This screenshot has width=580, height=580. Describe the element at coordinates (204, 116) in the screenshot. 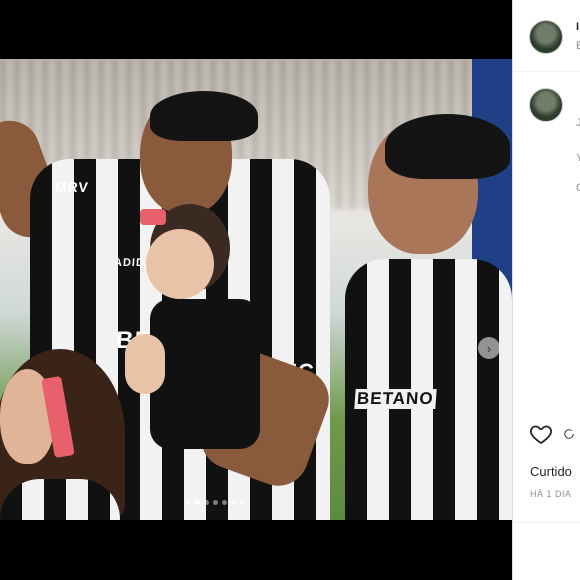

I see `adult-hair` at that location.